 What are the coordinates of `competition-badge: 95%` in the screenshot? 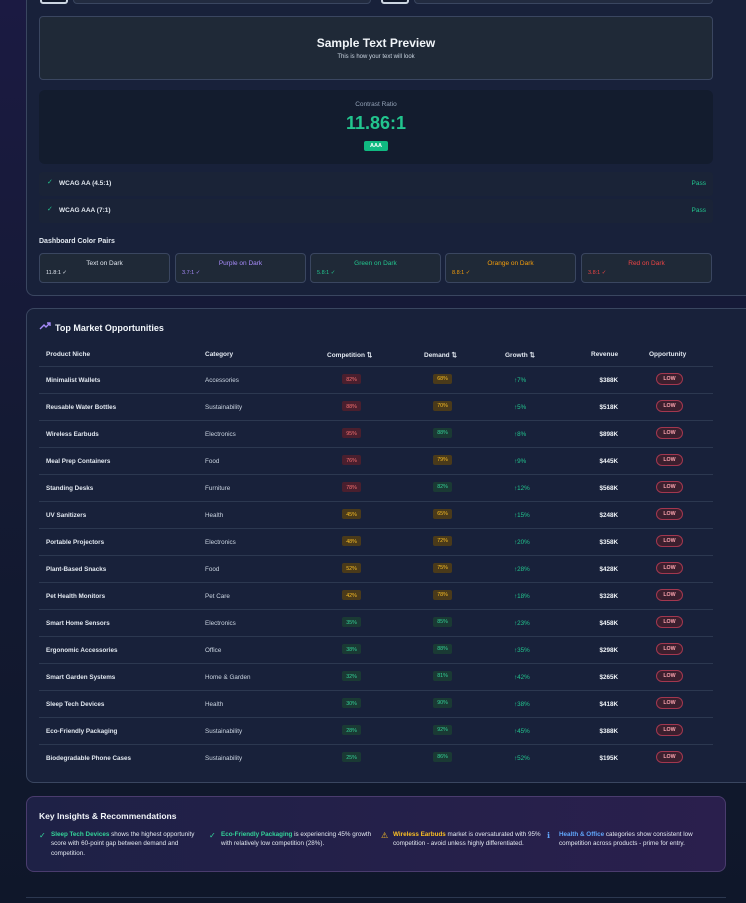 It's located at (351, 433).